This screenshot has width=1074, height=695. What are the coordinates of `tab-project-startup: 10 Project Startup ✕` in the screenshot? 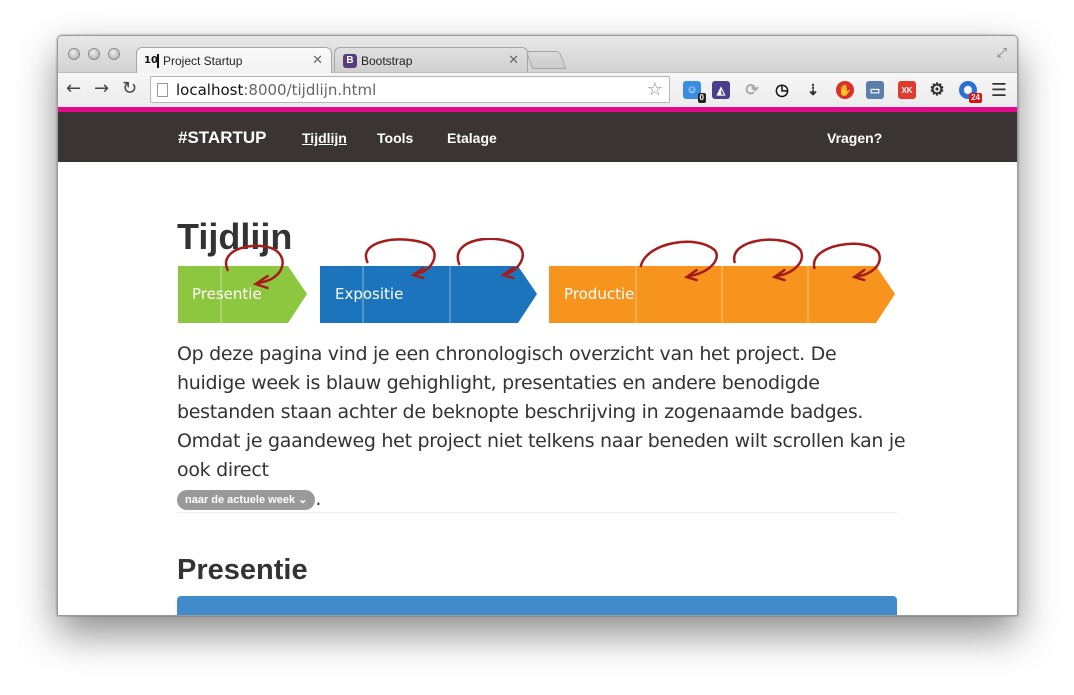 It's located at (234, 60).